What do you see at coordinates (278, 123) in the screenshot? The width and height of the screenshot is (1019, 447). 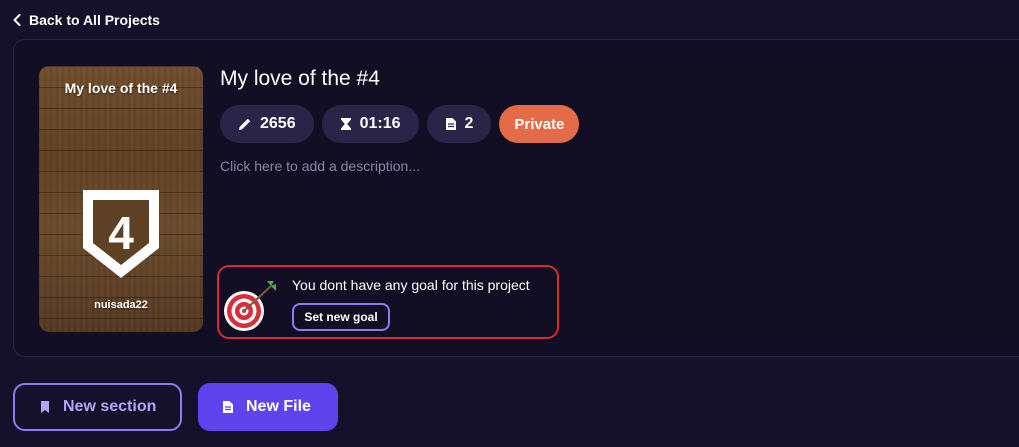 I see `word-count-value: 2656` at bounding box center [278, 123].